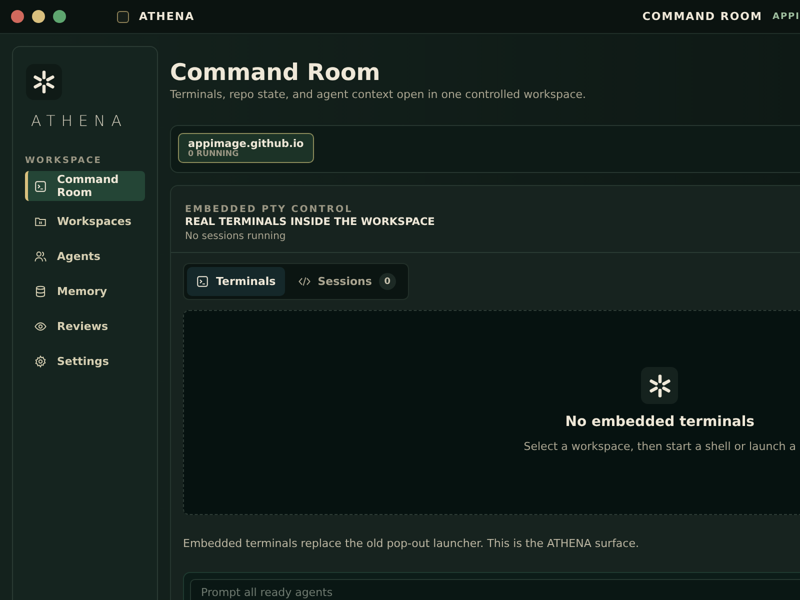 Image resolution: width=800 pixels, height=600 pixels. I want to click on sidebar-item: Agents, so click(85, 256).